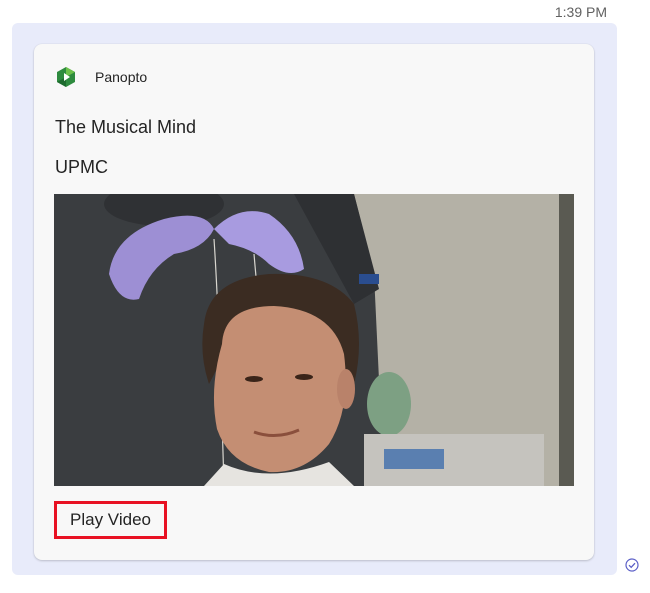 The width and height of the screenshot is (650, 593). I want to click on panopto-logo-svg, so click(66, 77).